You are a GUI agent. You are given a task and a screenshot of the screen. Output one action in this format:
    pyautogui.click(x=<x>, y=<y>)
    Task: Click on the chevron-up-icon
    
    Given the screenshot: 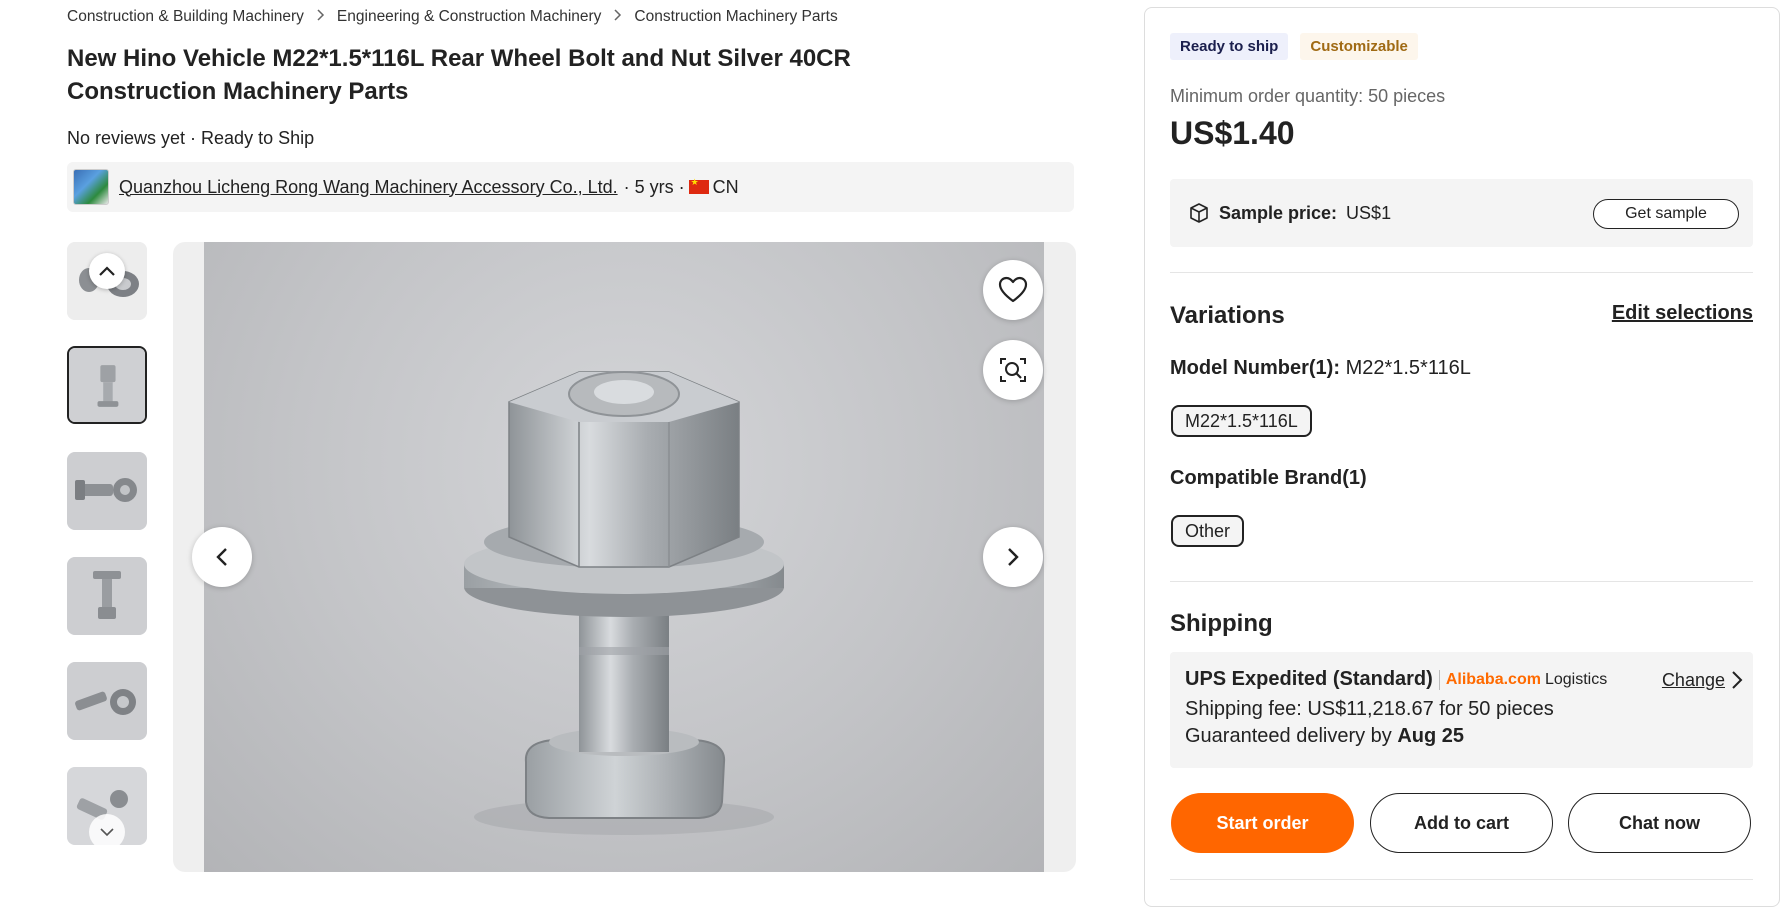 What is the action you would take?
    pyautogui.click(x=107, y=271)
    